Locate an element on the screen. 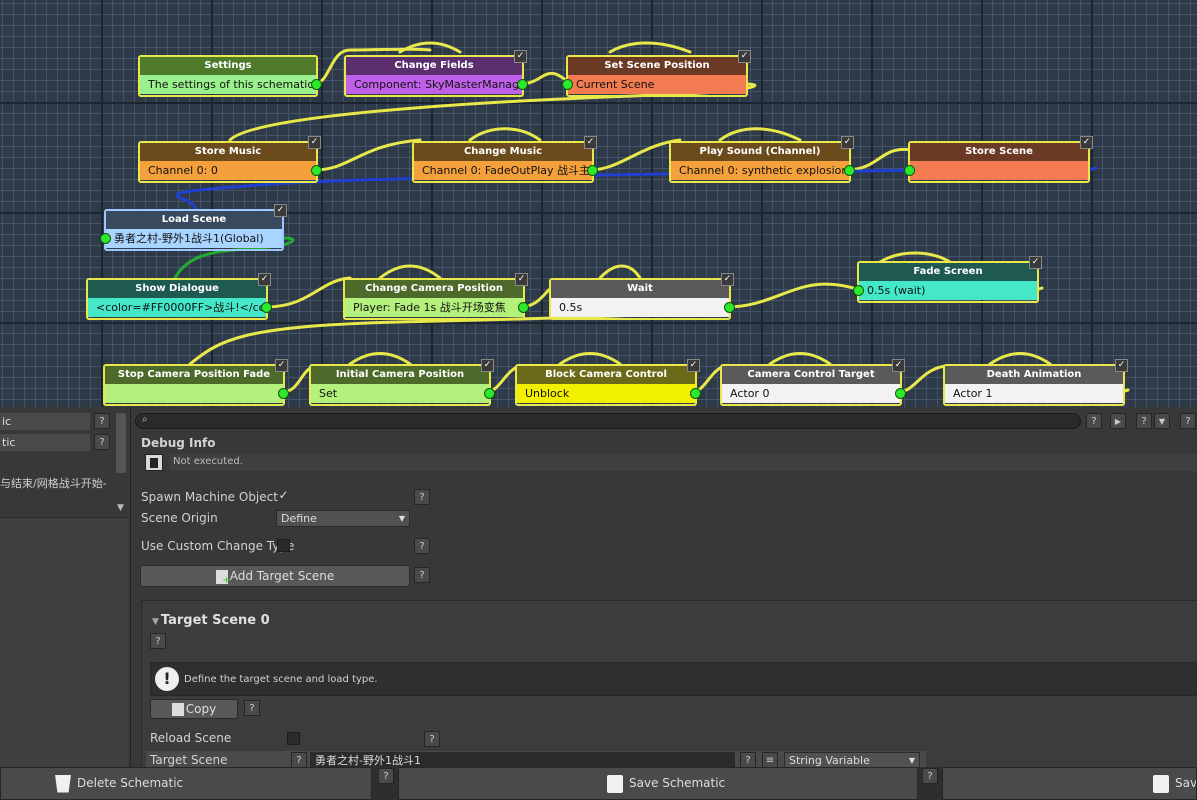 This screenshot has width=1197, height=800. node-value: <color=#FF0000FF>战斗!</col is located at coordinates (177, 307).